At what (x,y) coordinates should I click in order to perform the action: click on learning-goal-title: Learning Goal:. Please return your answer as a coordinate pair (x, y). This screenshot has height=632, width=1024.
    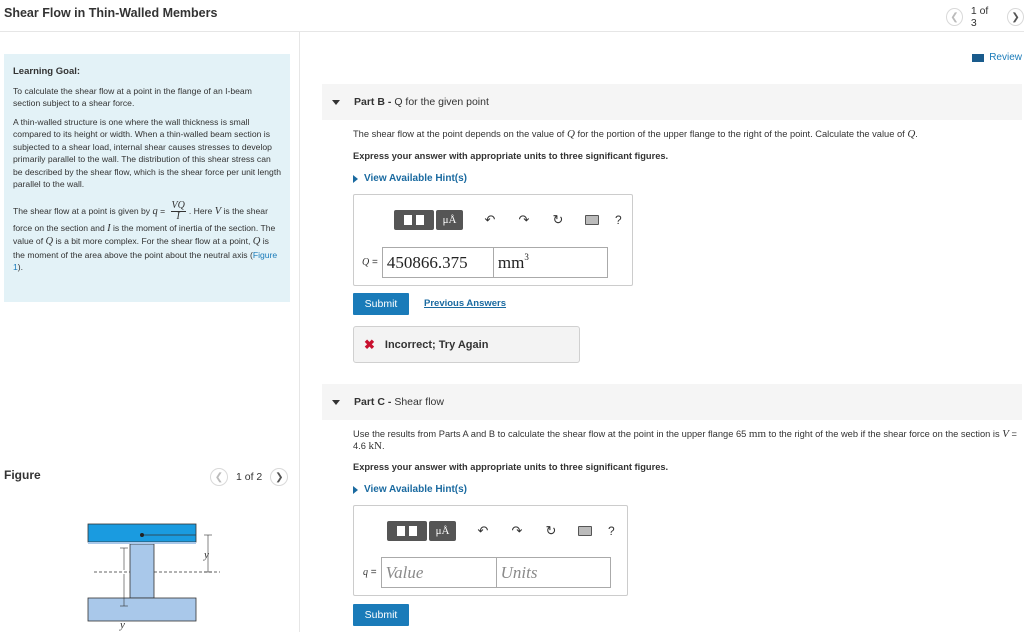
    Looking at the image, I should click on (47, 71).